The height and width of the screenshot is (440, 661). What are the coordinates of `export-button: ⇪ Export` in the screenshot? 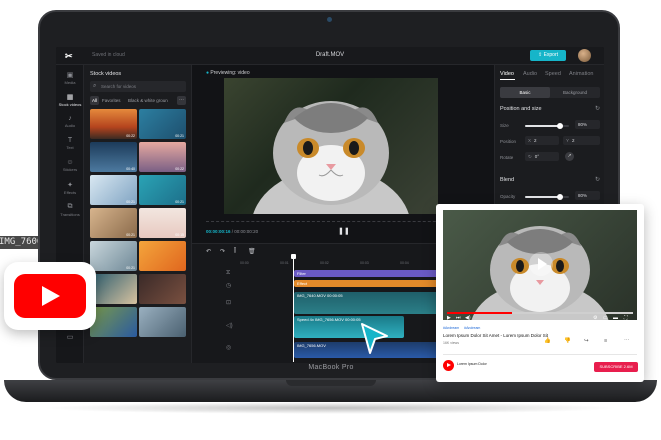 It's located at (548, 55).